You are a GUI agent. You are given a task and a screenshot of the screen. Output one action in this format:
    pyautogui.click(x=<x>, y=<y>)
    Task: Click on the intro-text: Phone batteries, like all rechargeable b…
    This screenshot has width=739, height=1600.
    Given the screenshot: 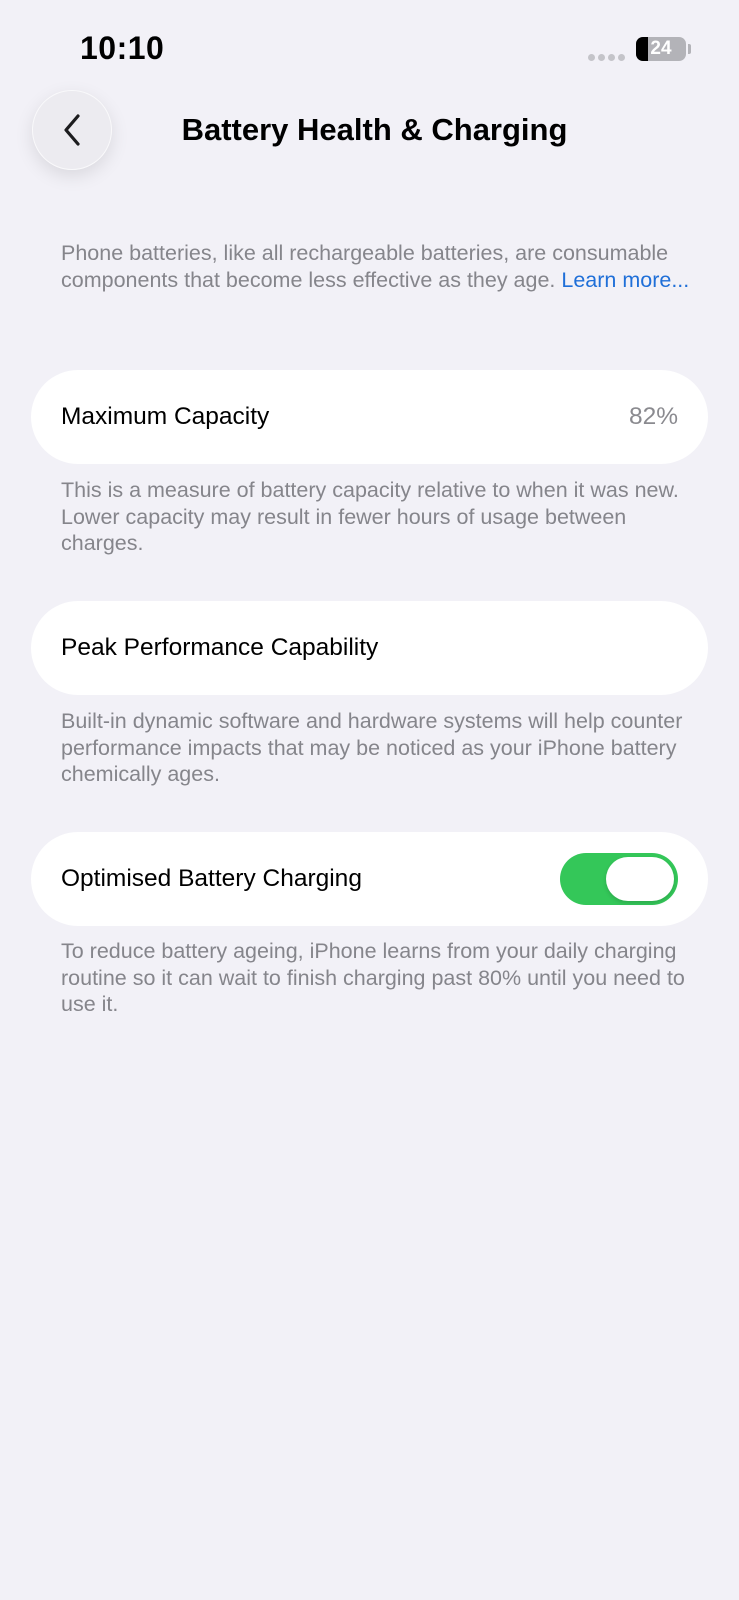 What is the action you would take?
    pyautogui.click(x=381, y=267)
    